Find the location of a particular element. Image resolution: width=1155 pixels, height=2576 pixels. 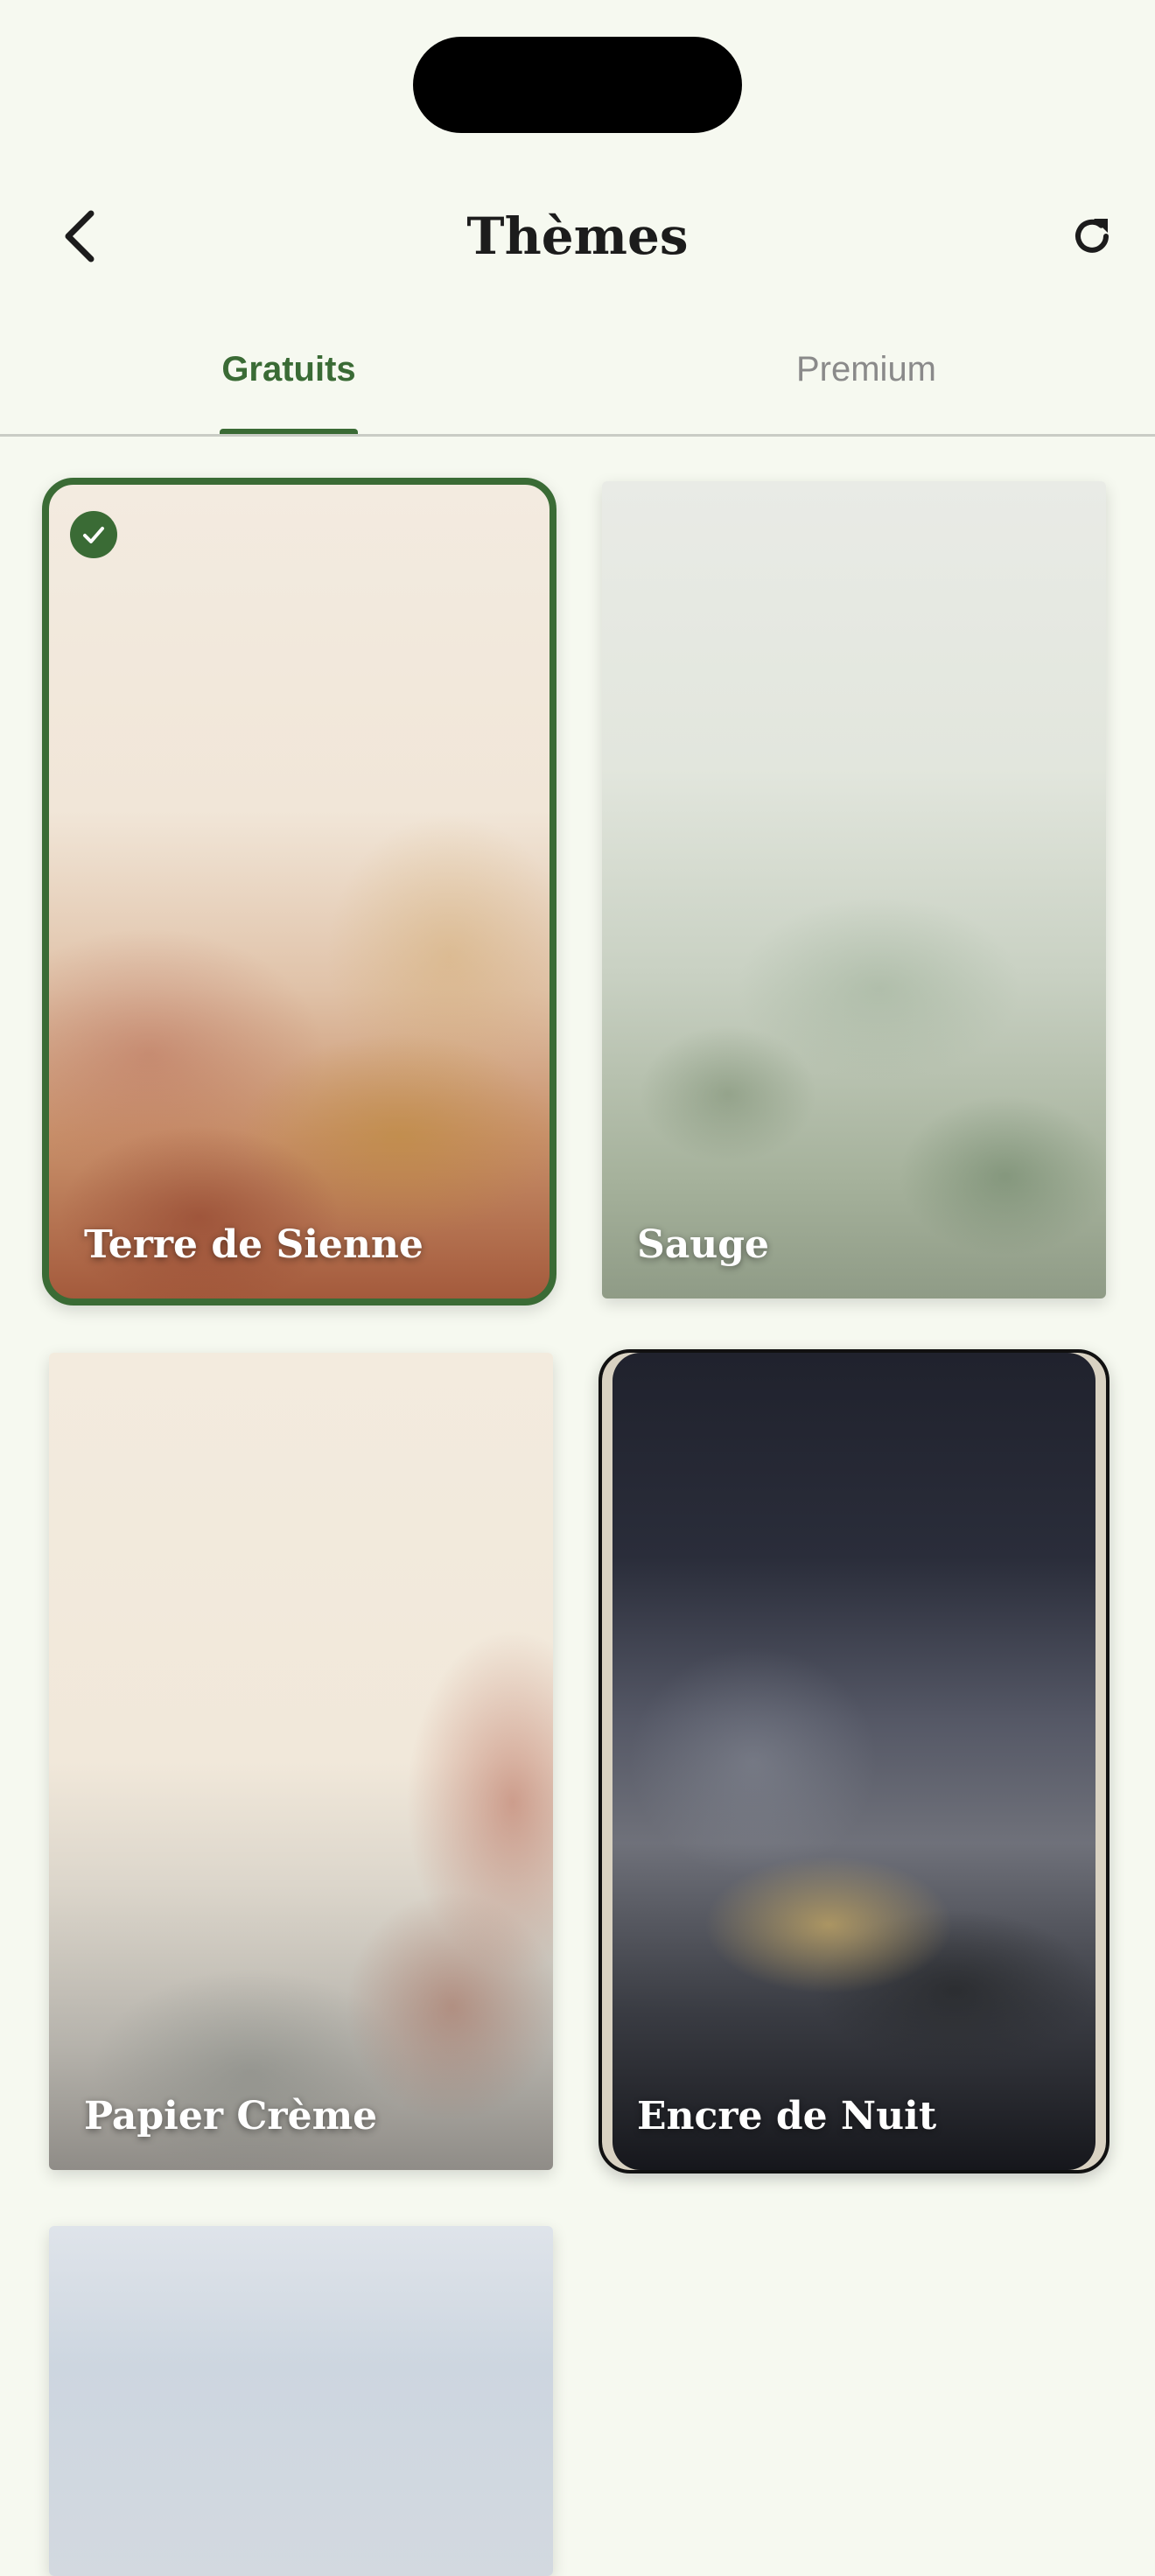

page-title: Thèmes is located at coordinates (577, 236).